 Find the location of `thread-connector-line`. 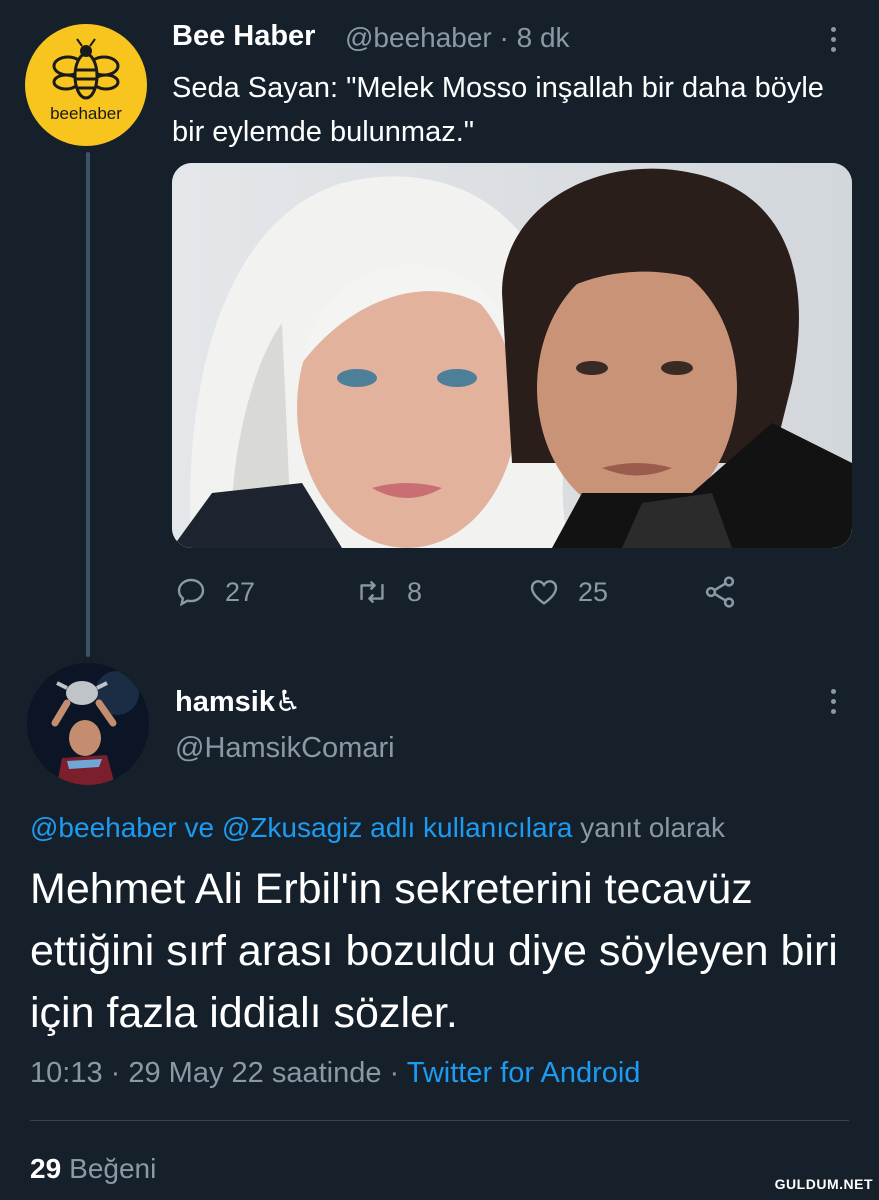

thread-connector-line is located at coordinates (88, 404).